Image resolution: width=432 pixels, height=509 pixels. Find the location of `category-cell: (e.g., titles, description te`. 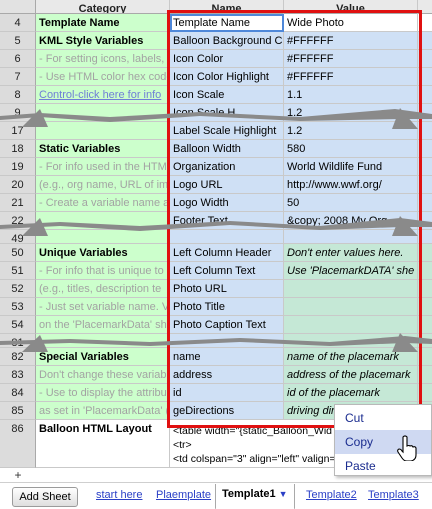

category-cell: (e.g., titles, description te is located at coordinates (103, 289).